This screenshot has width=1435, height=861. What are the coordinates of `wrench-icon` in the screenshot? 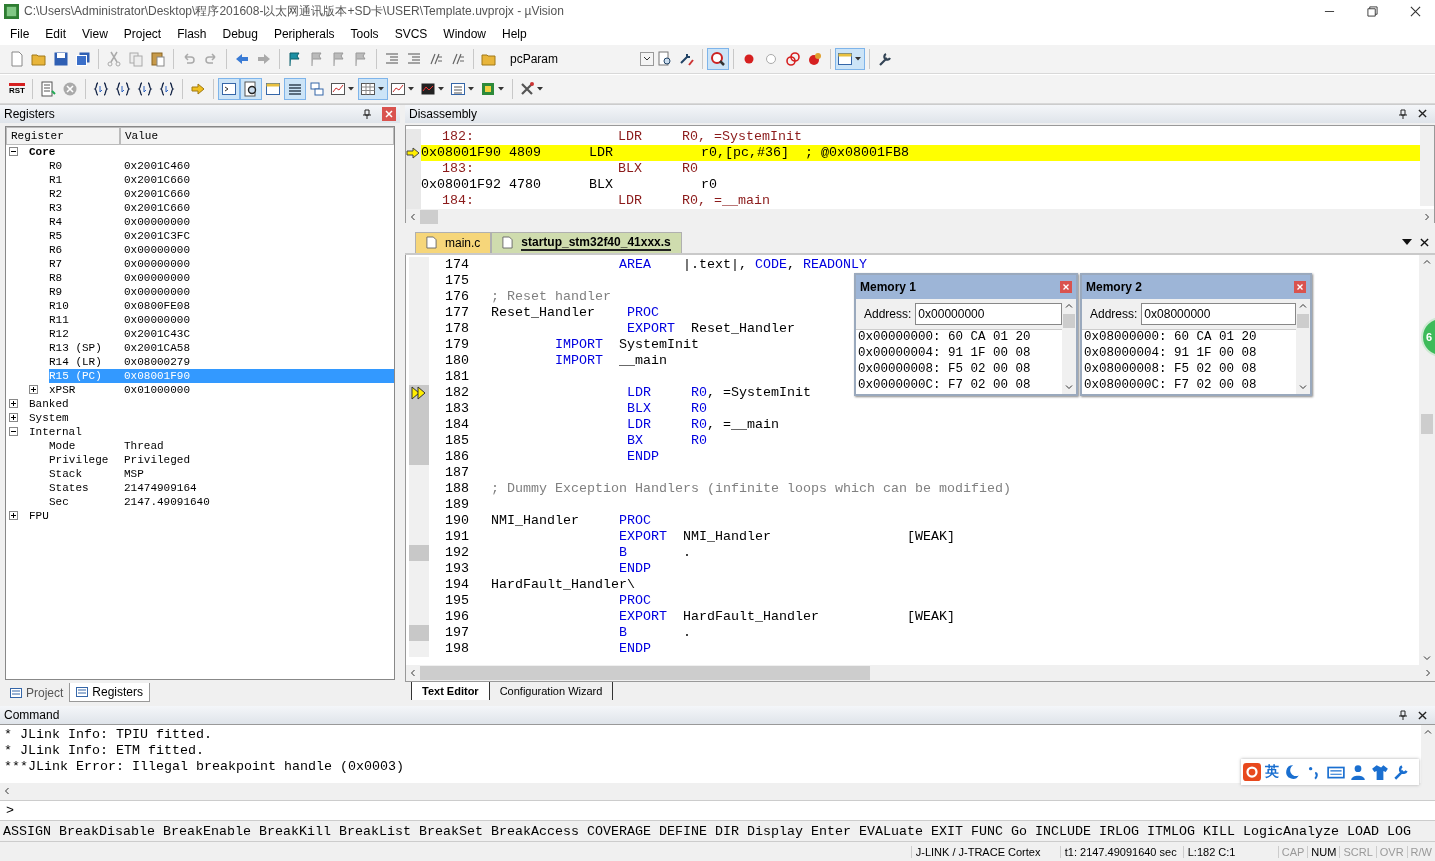 It's located at (1402, 772).